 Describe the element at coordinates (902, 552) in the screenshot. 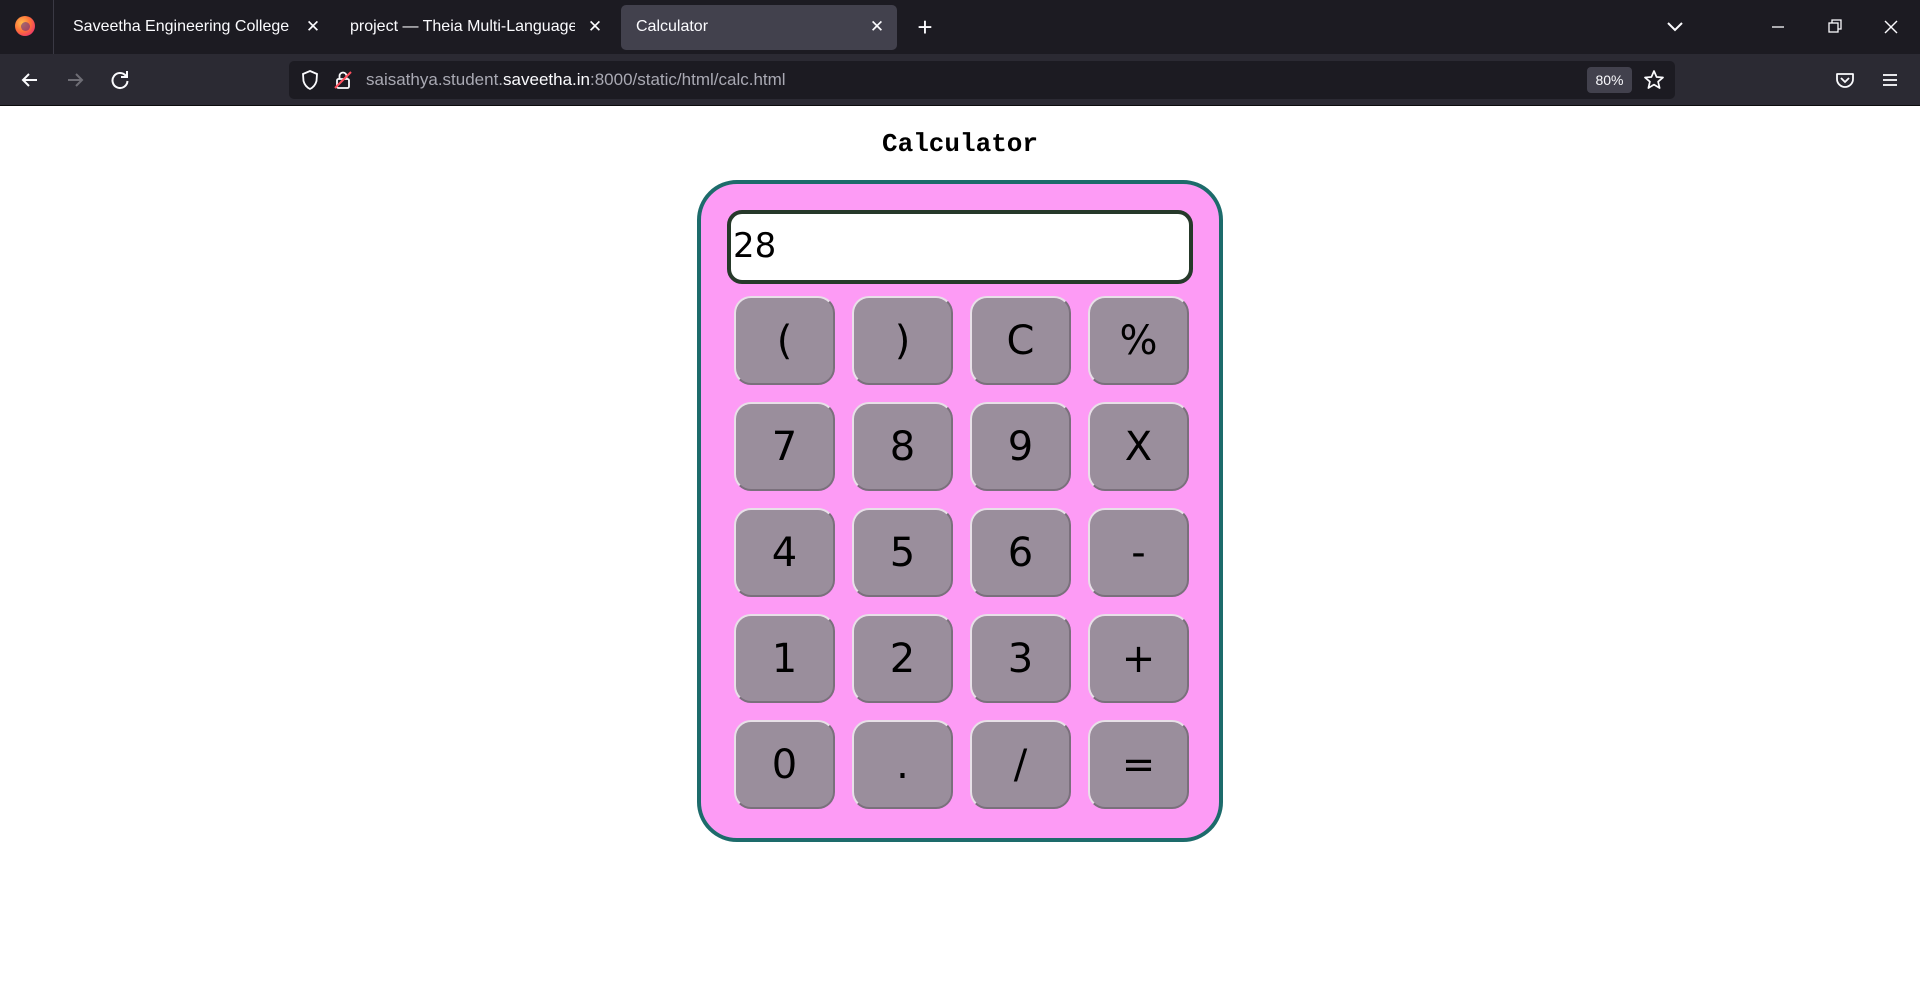

I see `key-5: 5` at that location.